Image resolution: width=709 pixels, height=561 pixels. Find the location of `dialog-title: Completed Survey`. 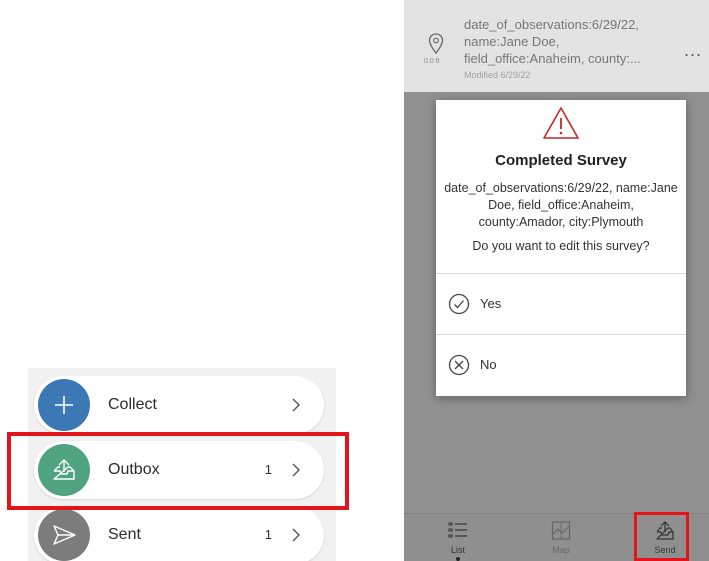

dialog-title: Completed Survey is located at coordinates (561, 160).